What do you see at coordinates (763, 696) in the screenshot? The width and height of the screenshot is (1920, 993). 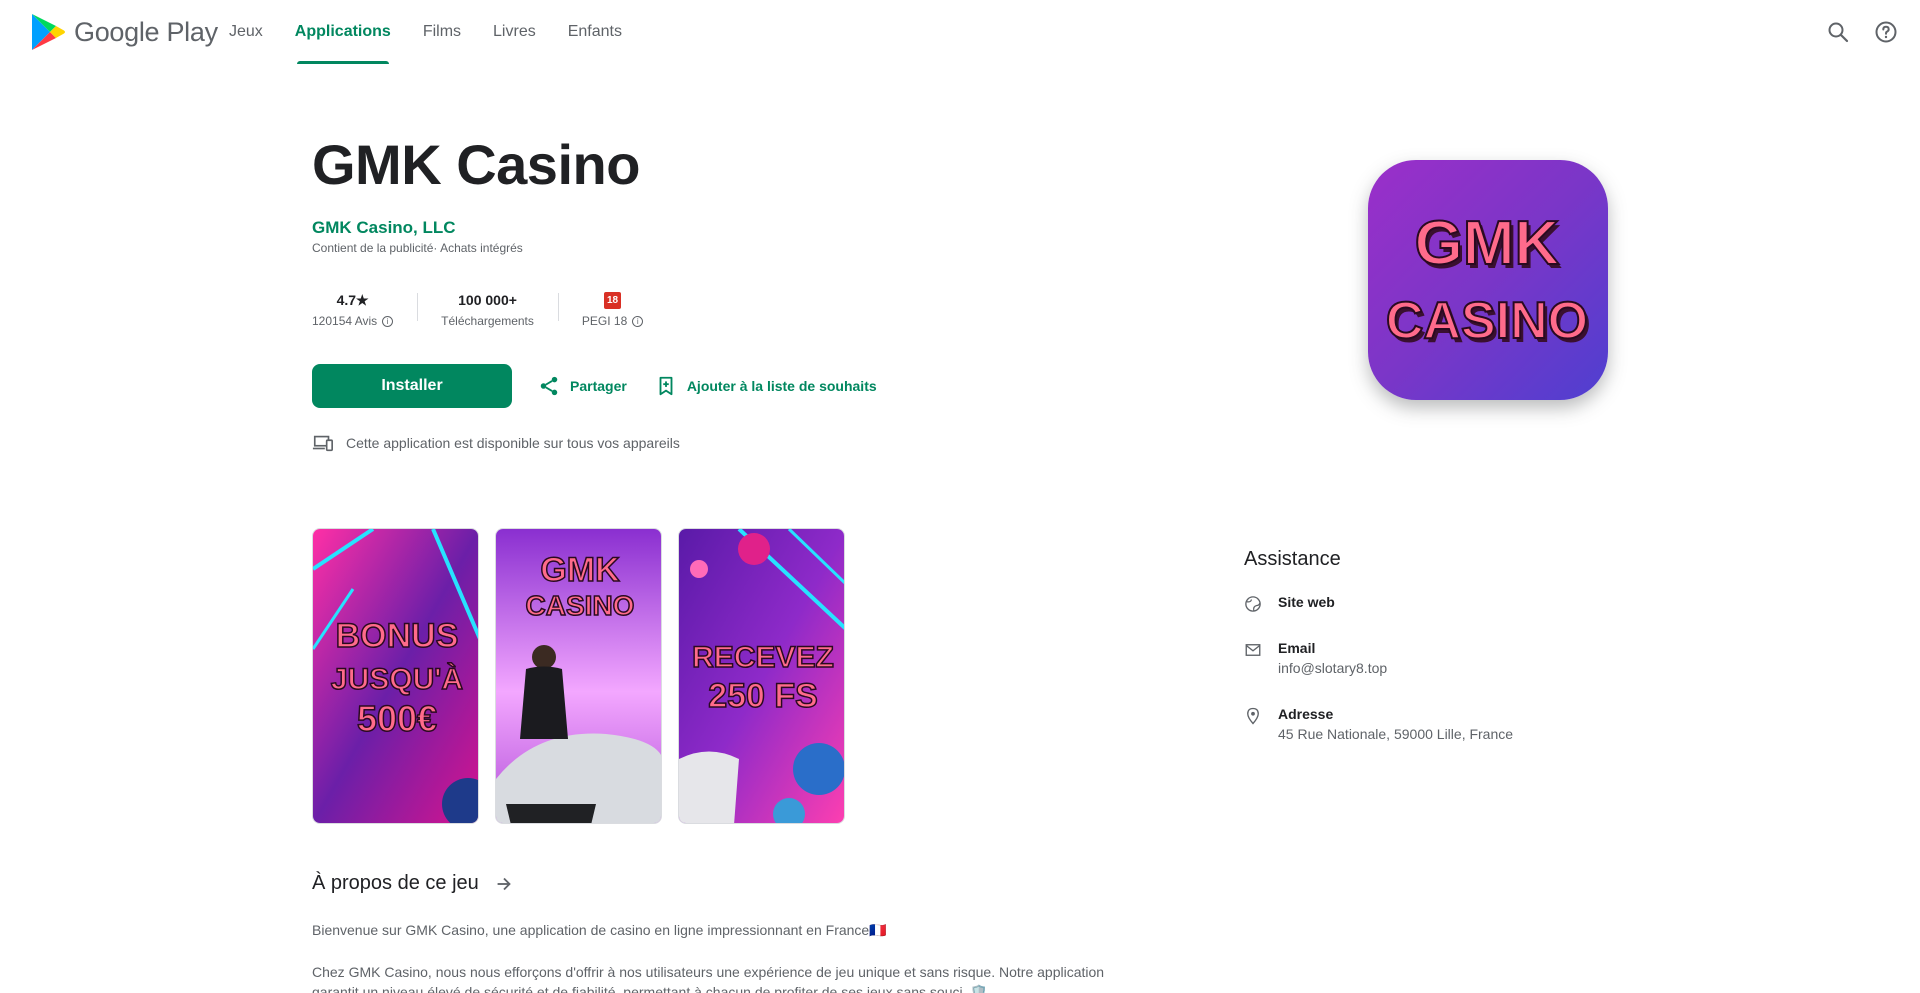 I see `svg-text: 250 FS` at bounding box center [763, 696].